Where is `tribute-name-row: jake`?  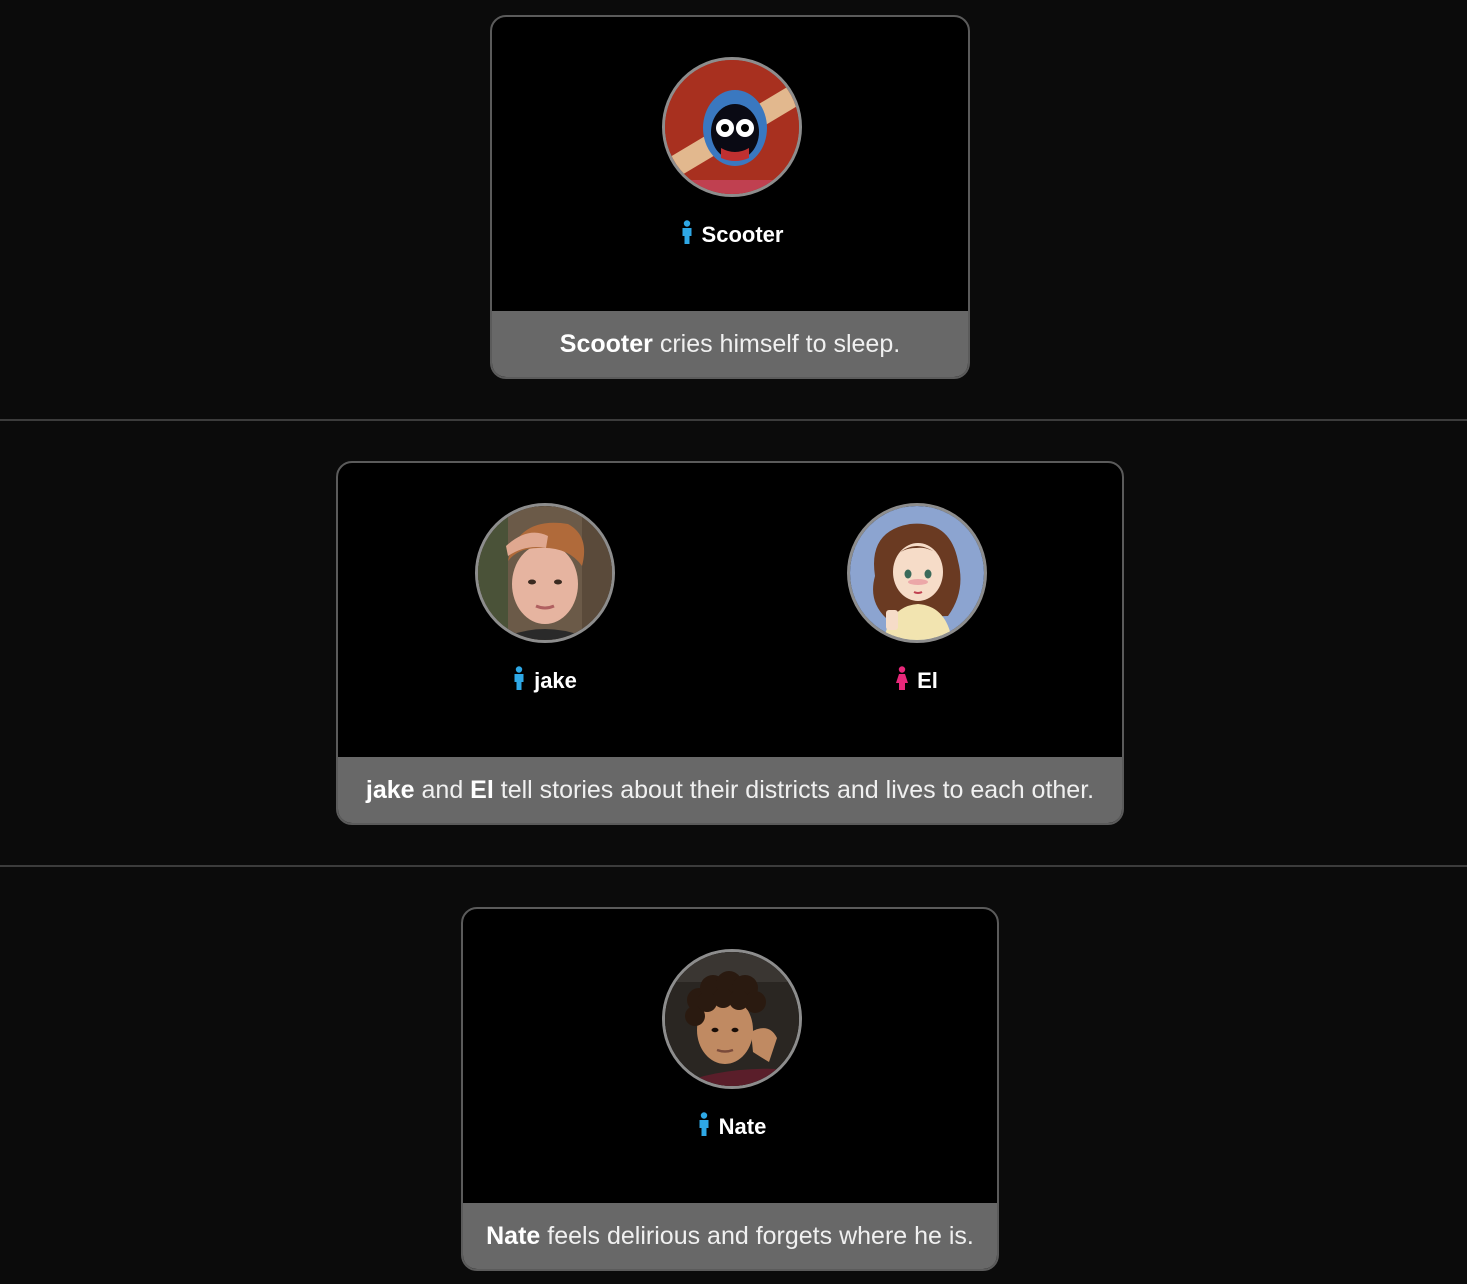 tribute-name-row: jake is located at coordinates (545, 681).